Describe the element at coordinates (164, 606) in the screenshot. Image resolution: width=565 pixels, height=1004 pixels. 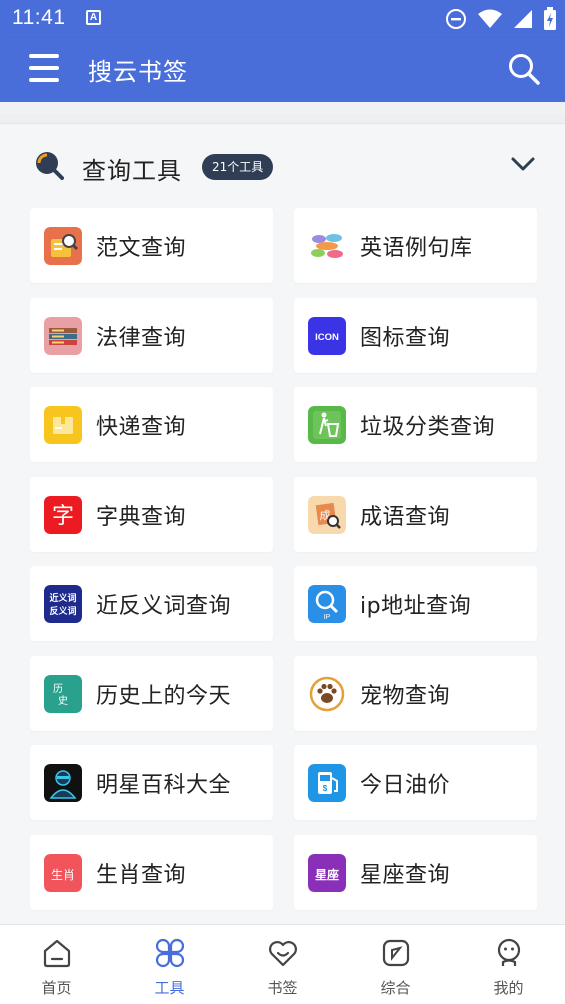
I see `tool-label: 近反义词查询` at that location.